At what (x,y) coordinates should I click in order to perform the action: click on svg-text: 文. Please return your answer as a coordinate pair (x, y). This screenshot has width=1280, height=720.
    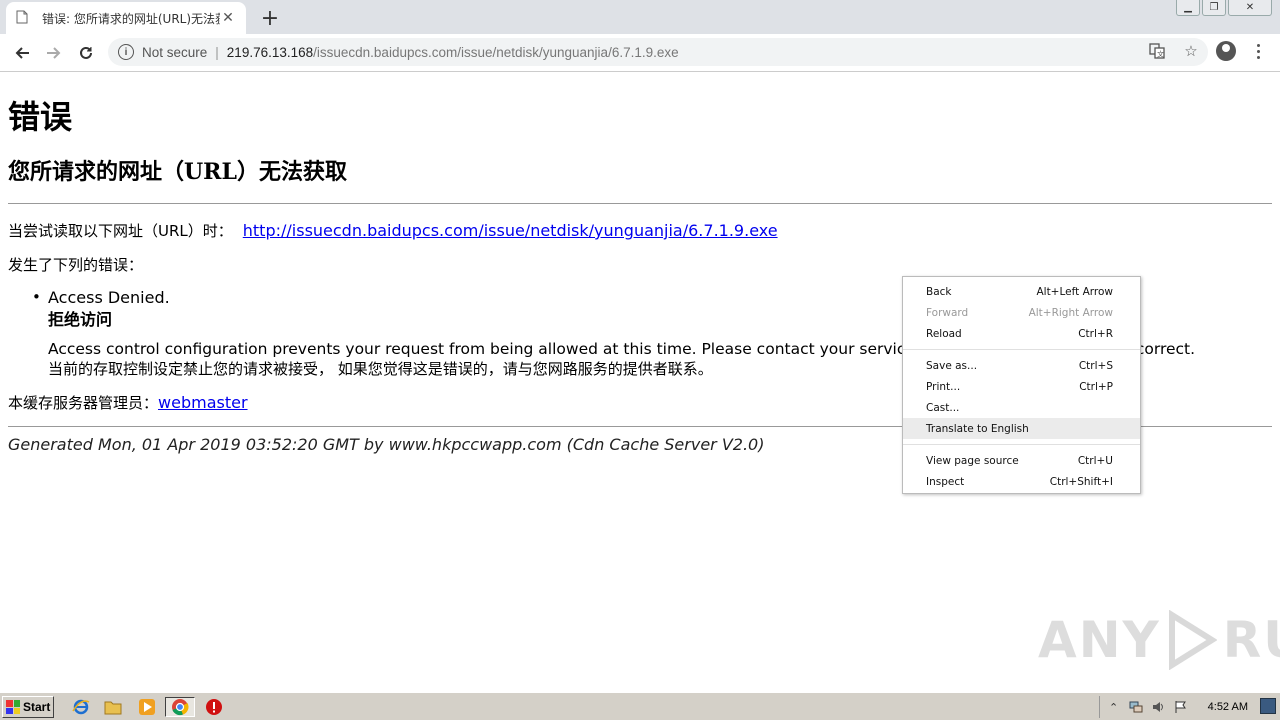
    Looking at the image, I should click on (1160, 54).